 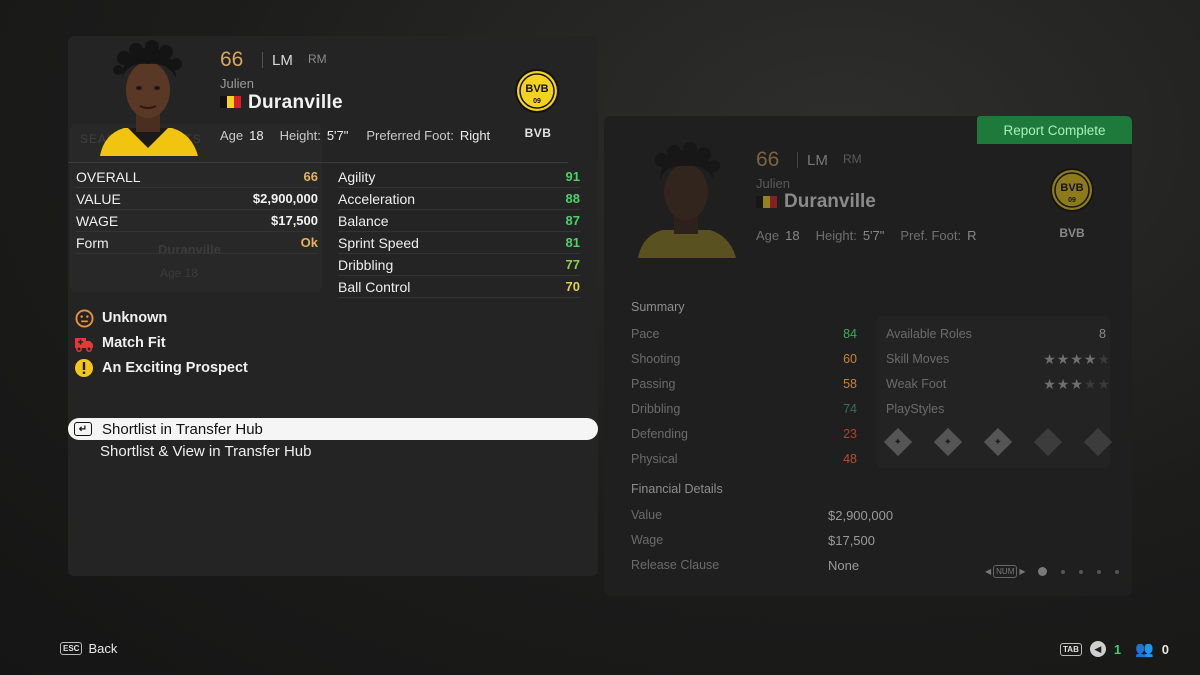 I want to click on report-player-portrait, so click(x=686, y=199).